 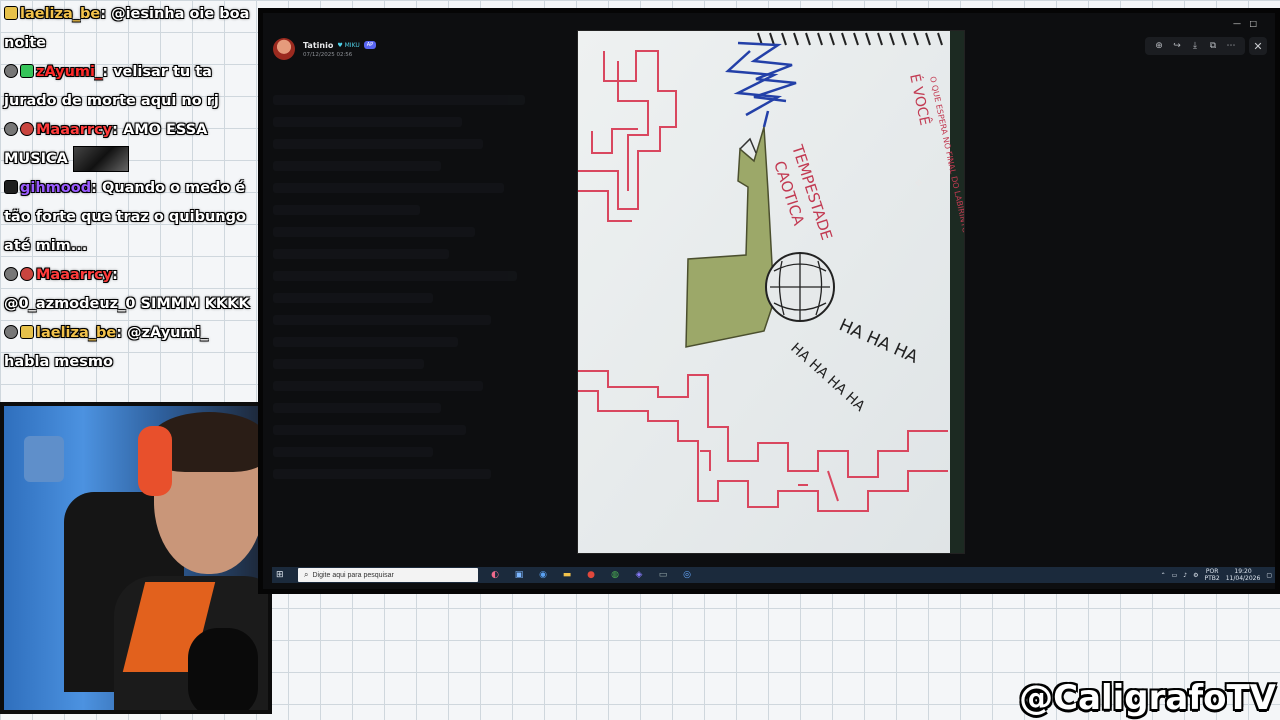 I want to click on chat-username: gihmood, so click(x=56, y=188).